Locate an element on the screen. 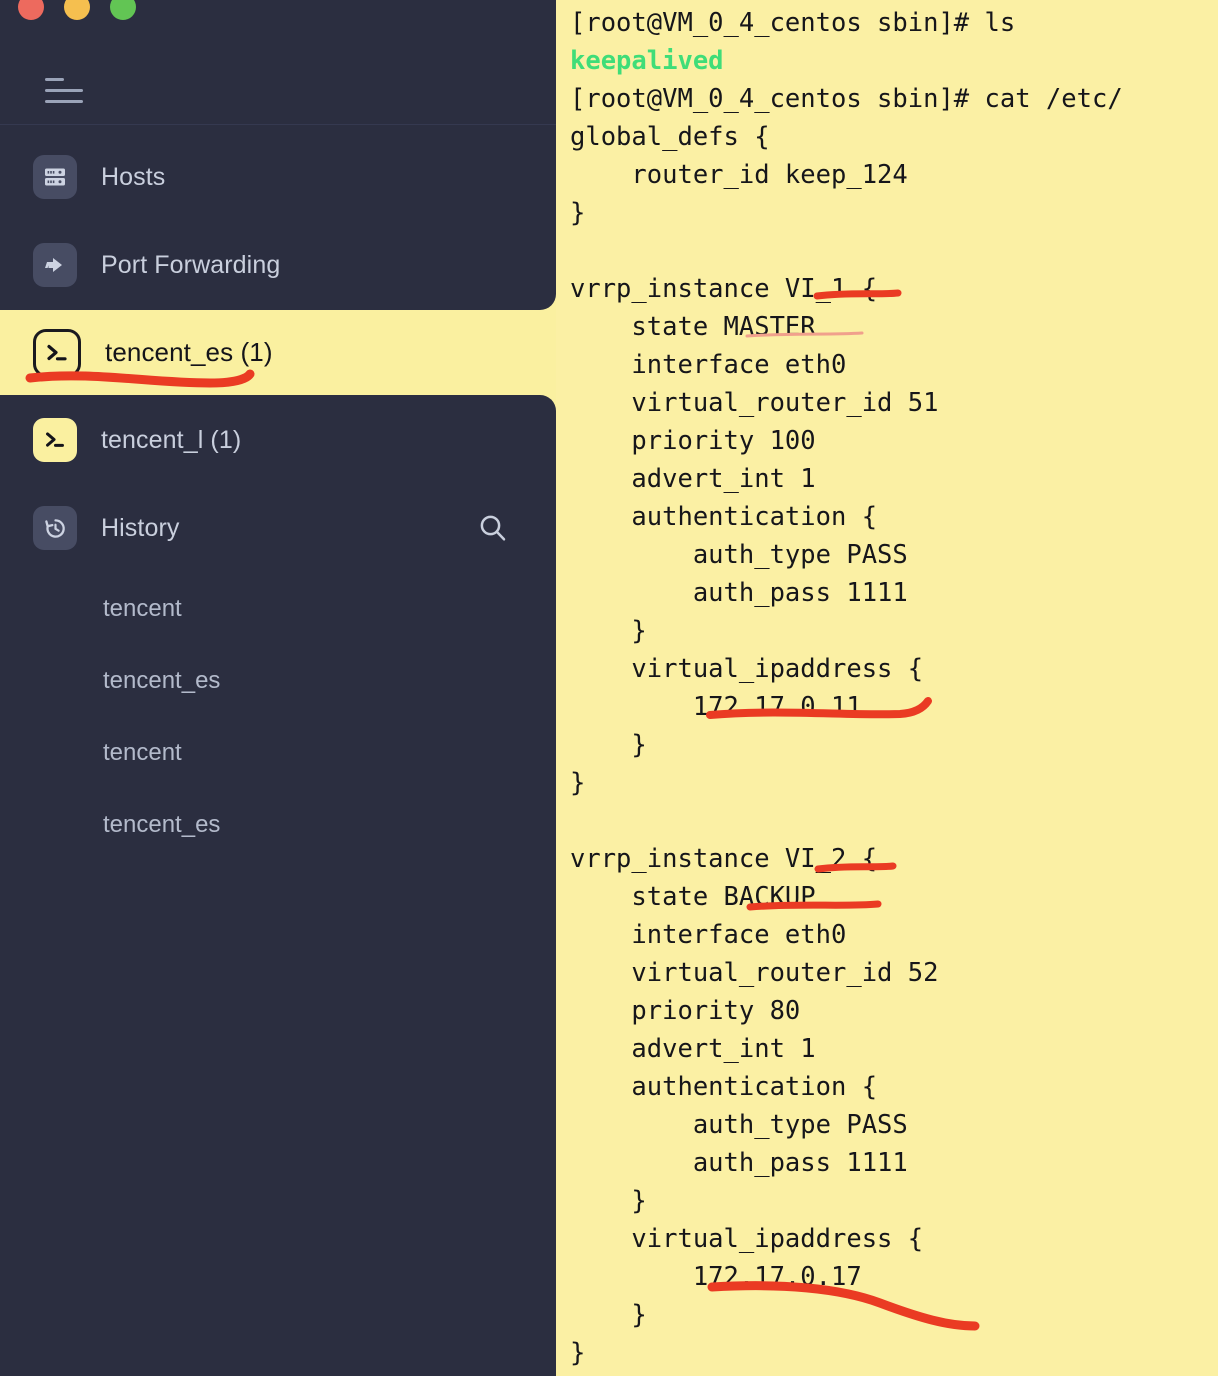  history-clock-icon is located at coordinates (55, 528).